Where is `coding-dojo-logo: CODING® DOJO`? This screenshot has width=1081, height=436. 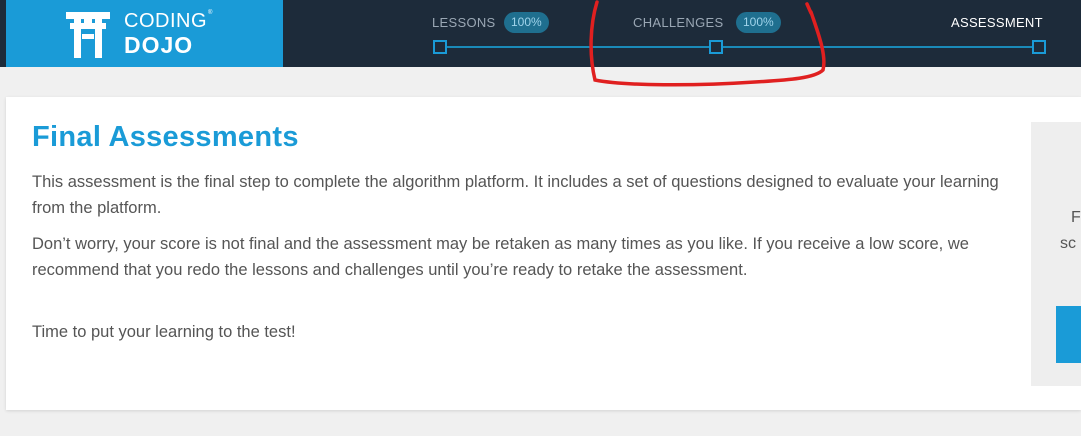 coding-dojo-logo: CODING® DOJO is located at coordinates (144, 33).